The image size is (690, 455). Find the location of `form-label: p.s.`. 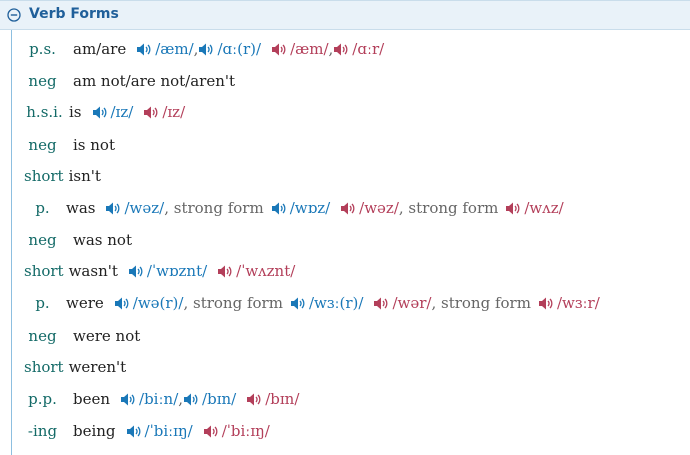

form-label: p.s. is located at coordinates (42, 49).